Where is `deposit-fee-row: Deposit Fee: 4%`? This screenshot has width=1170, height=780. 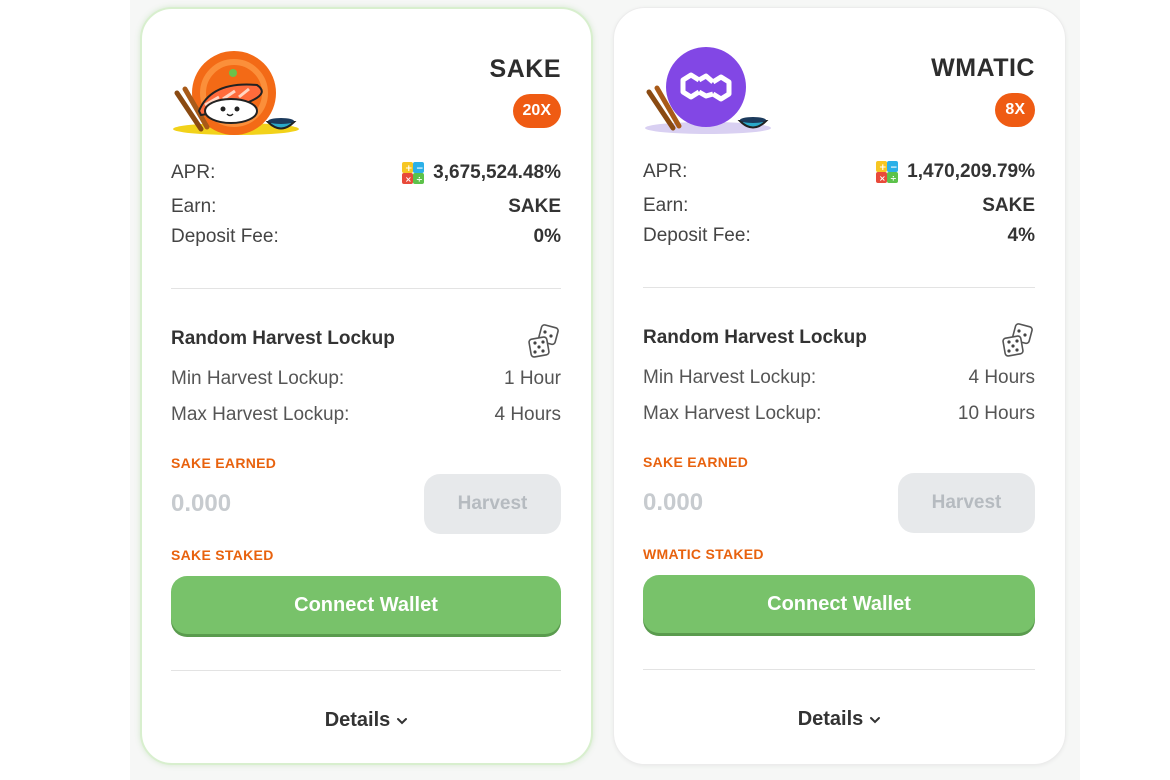
deposit-fee-row: Deposit Fee: 4% is located at coordinates (839, 236).